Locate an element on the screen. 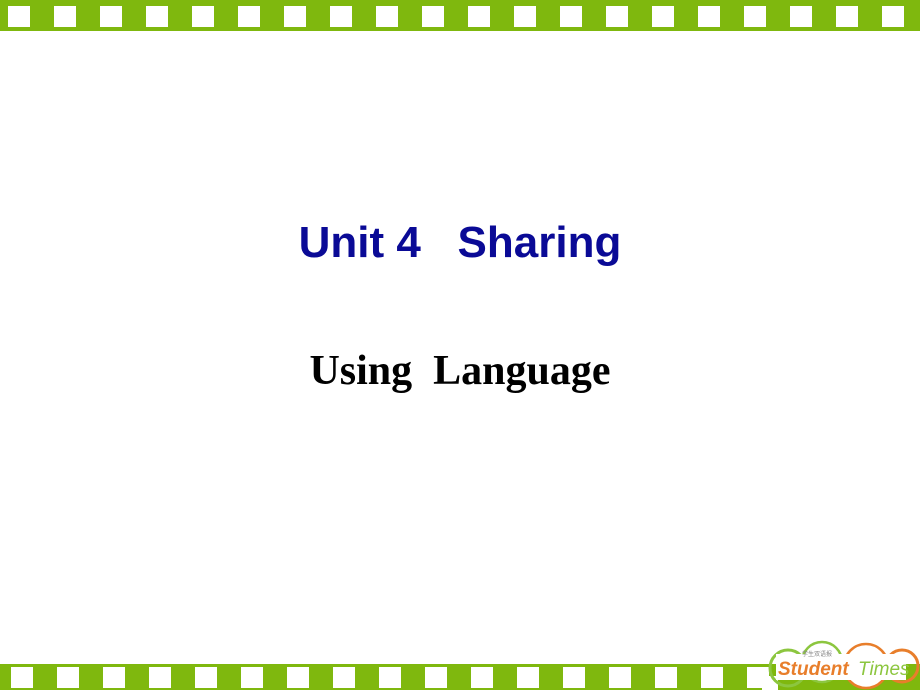  logo-tagline: 学生双语报 is located at coordinates (817, 654).